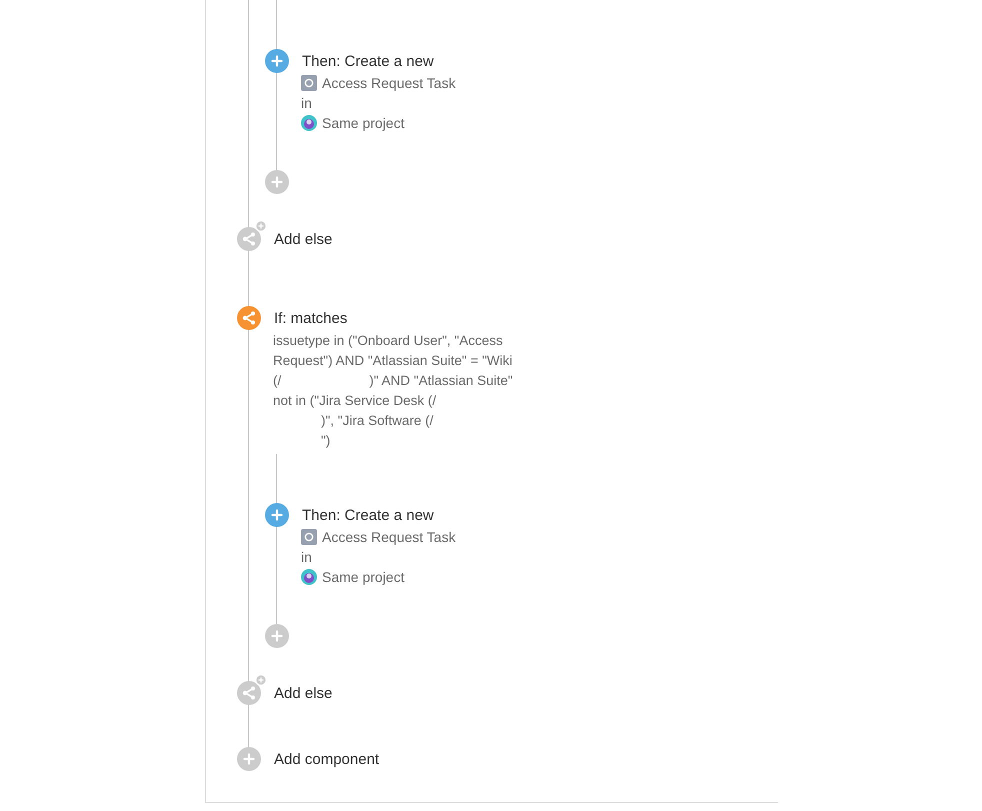  What do you see at coordinates (311, 318) in the screenshot?
I see `condition-title: If: matches` at bounding box center [311, 318].